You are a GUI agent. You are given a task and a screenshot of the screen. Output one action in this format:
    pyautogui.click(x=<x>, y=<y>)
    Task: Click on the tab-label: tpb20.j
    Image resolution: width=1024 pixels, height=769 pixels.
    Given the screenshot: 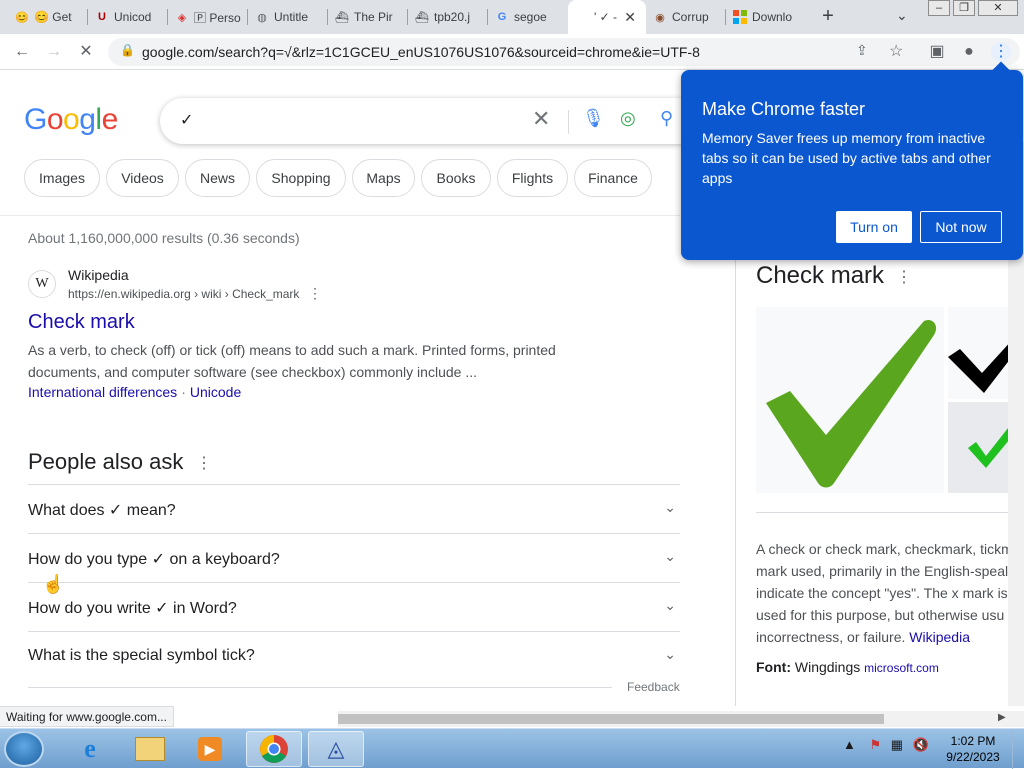 What is the action you would take?
    pyautogui.click(x=452, y=17)
    